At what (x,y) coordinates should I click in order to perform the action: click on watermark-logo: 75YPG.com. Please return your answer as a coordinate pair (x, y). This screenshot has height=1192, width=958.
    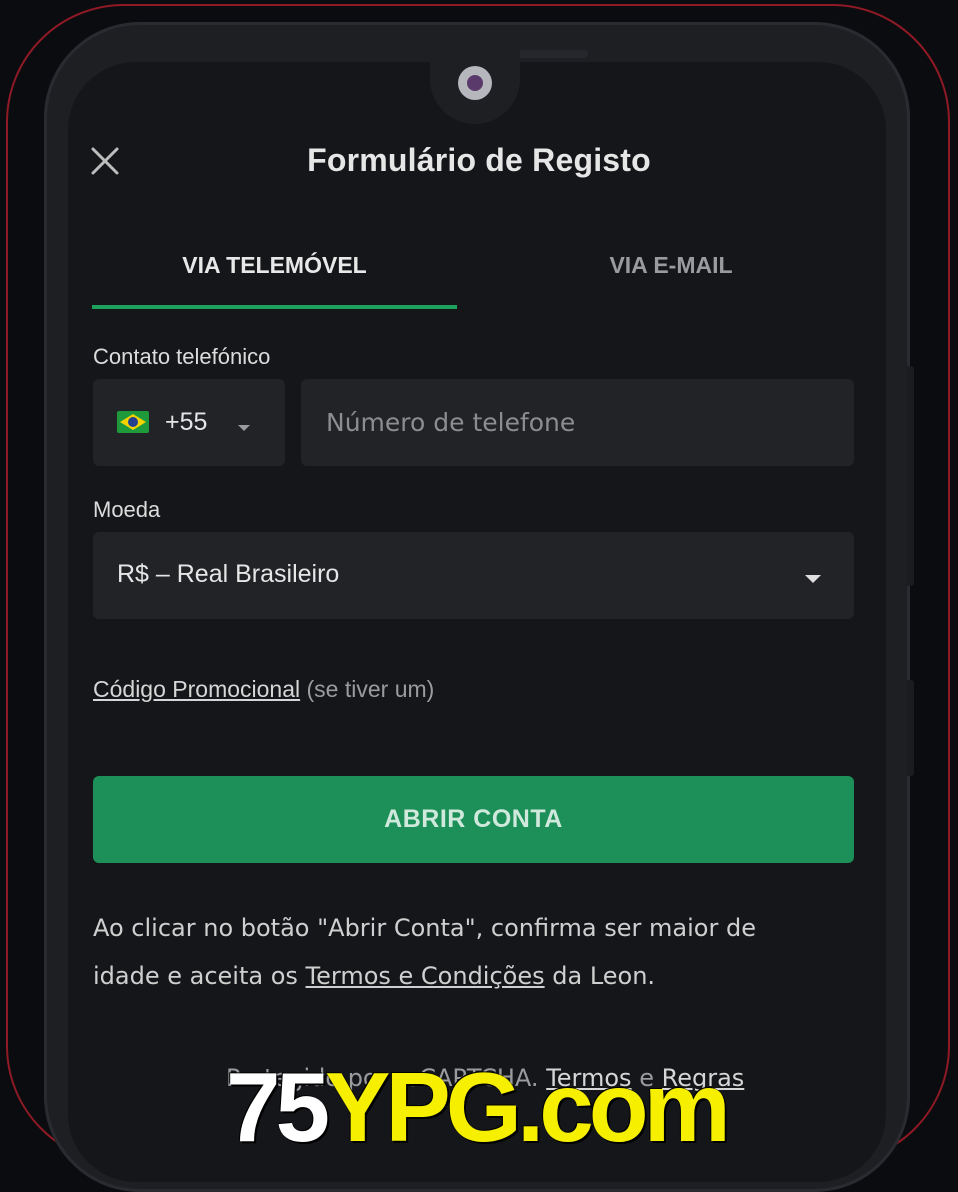
    Looking at the image, I should click on (478, 1107).